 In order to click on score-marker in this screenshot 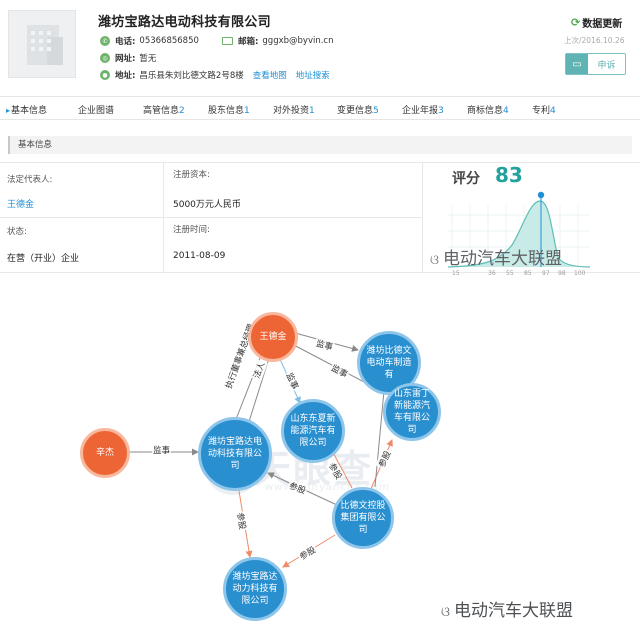, I will do `click(541, 195)`.